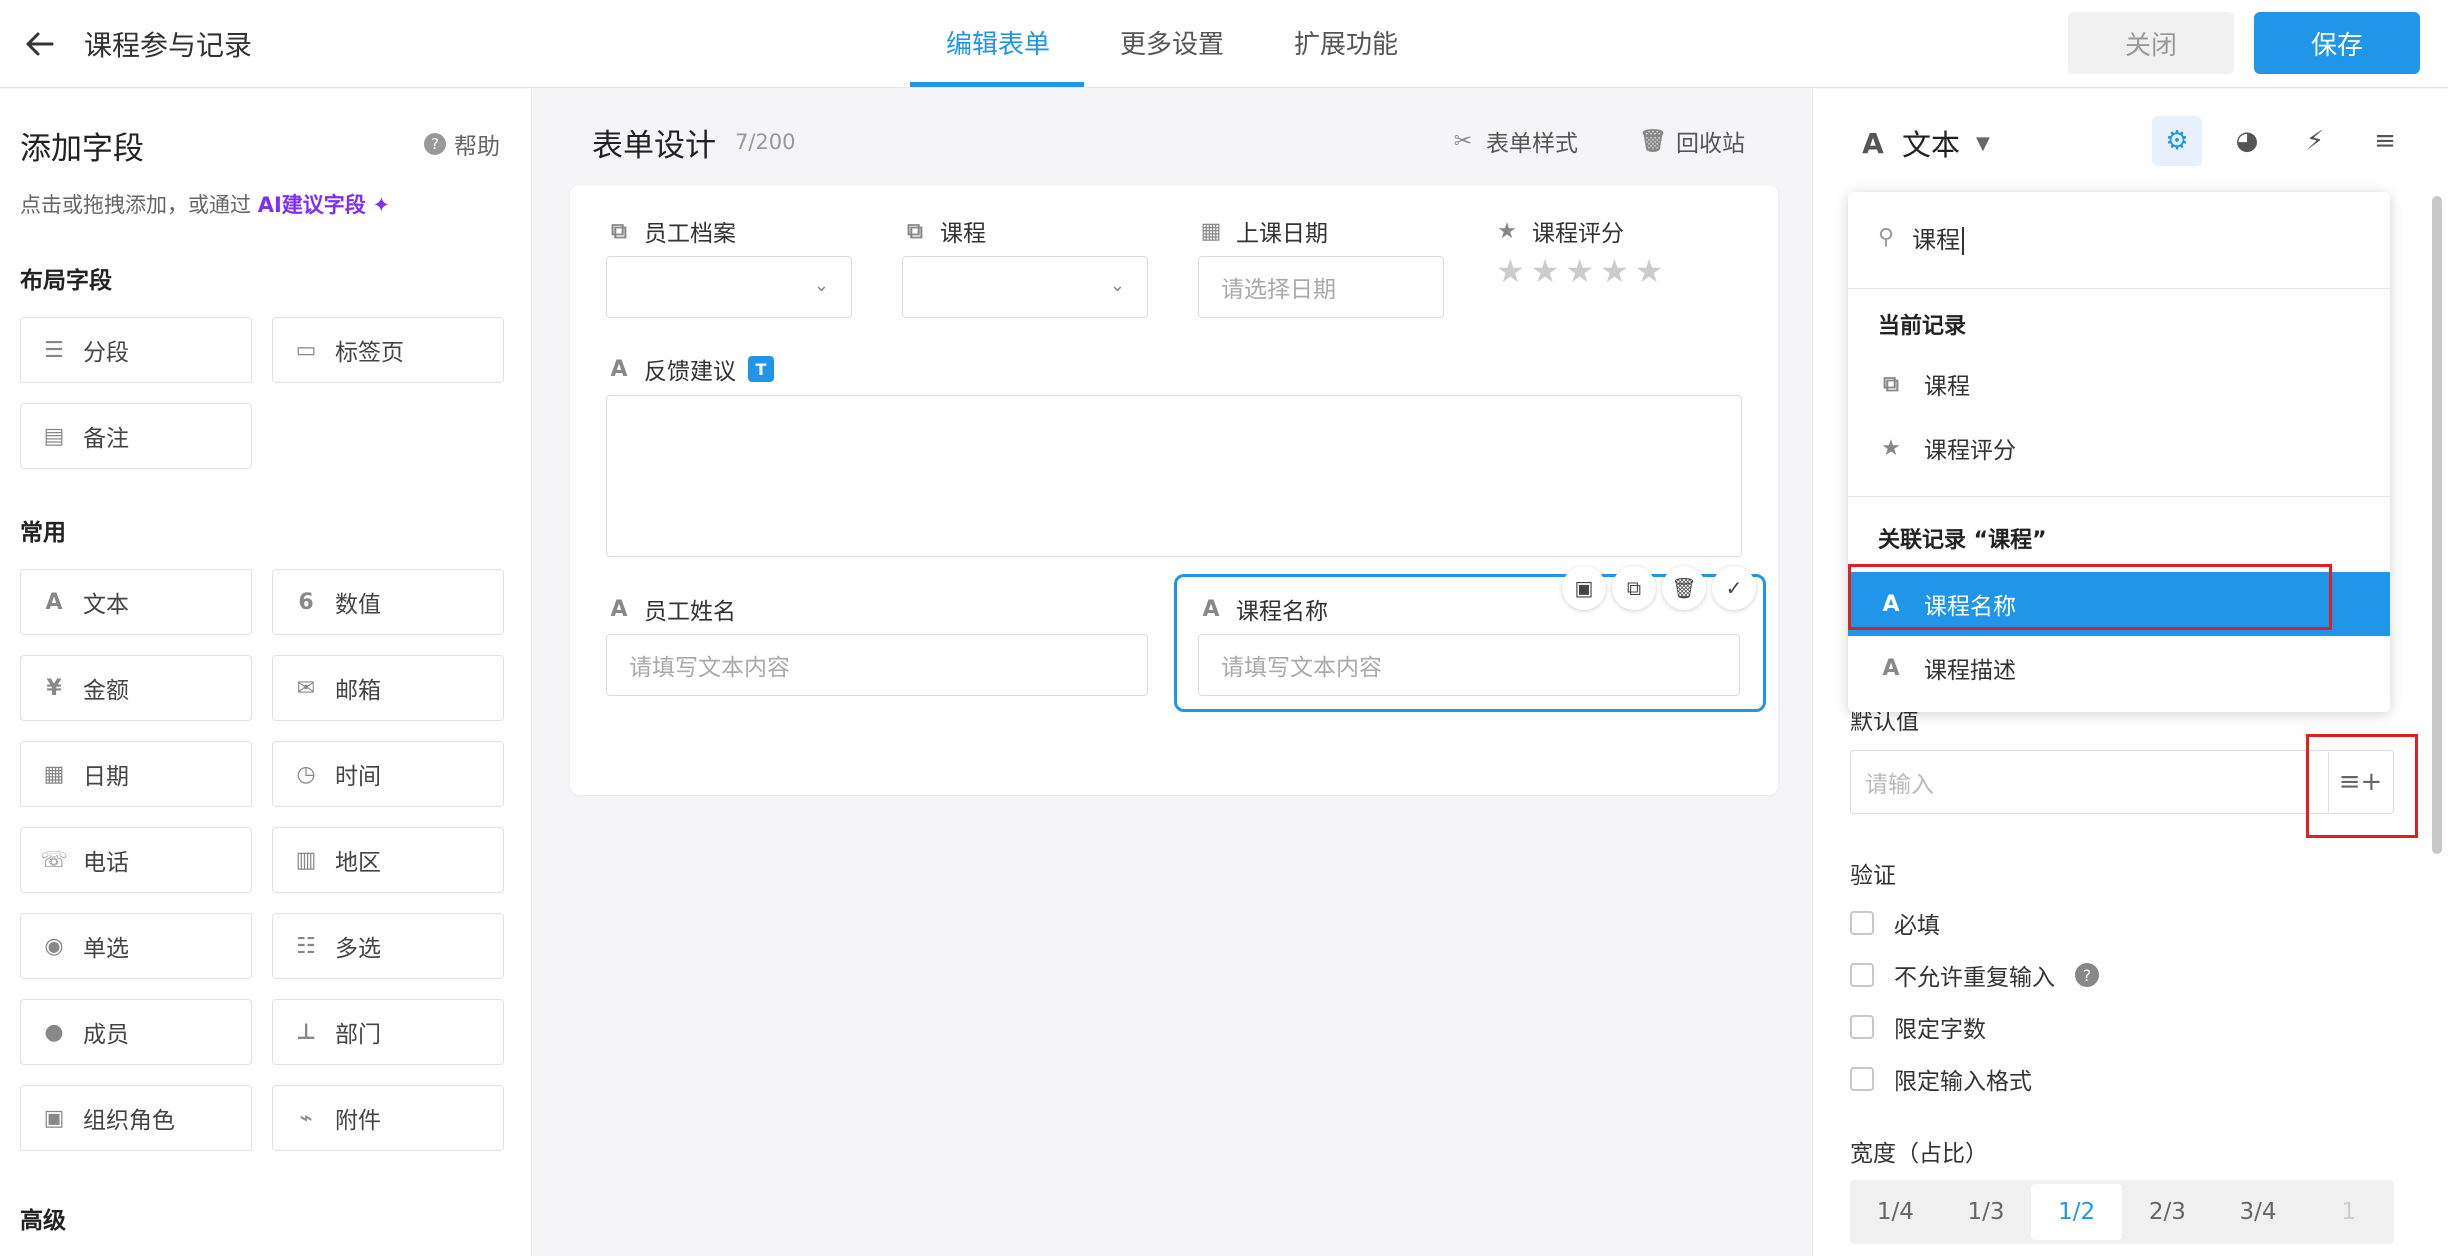 This screenshot has width=2448, height=1256. What do you see at coordinates (1469, 665) in the screenshot?
I see `course-name-input: 请填写文本内容` at bounding box center [1469, 665].